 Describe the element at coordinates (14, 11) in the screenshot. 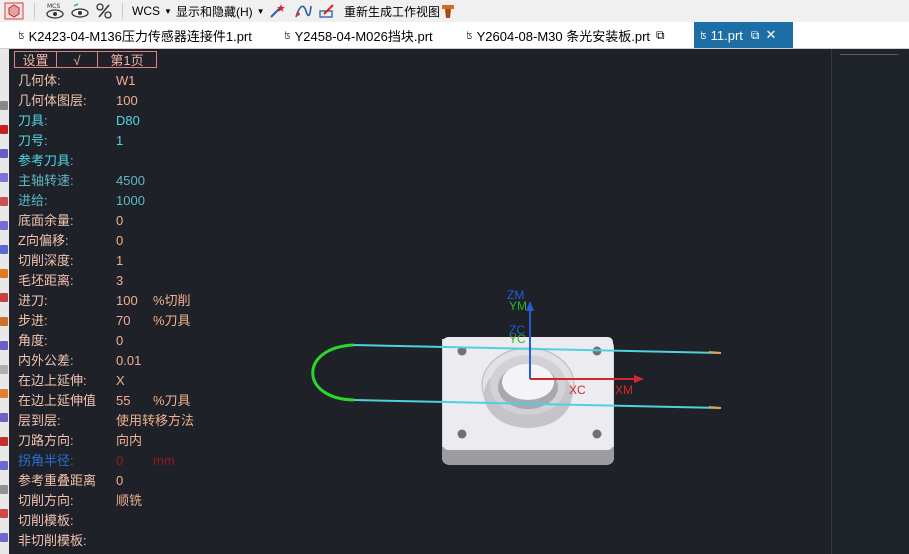

I see `cube-view-icon` at that location.